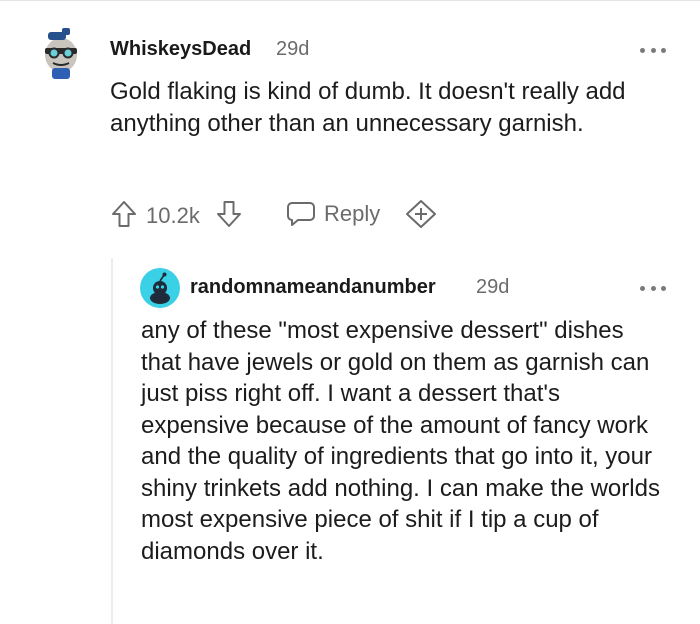  Describe the element at coordinates (301, 214) in the screenshot. I see `reply-icon` at that location.